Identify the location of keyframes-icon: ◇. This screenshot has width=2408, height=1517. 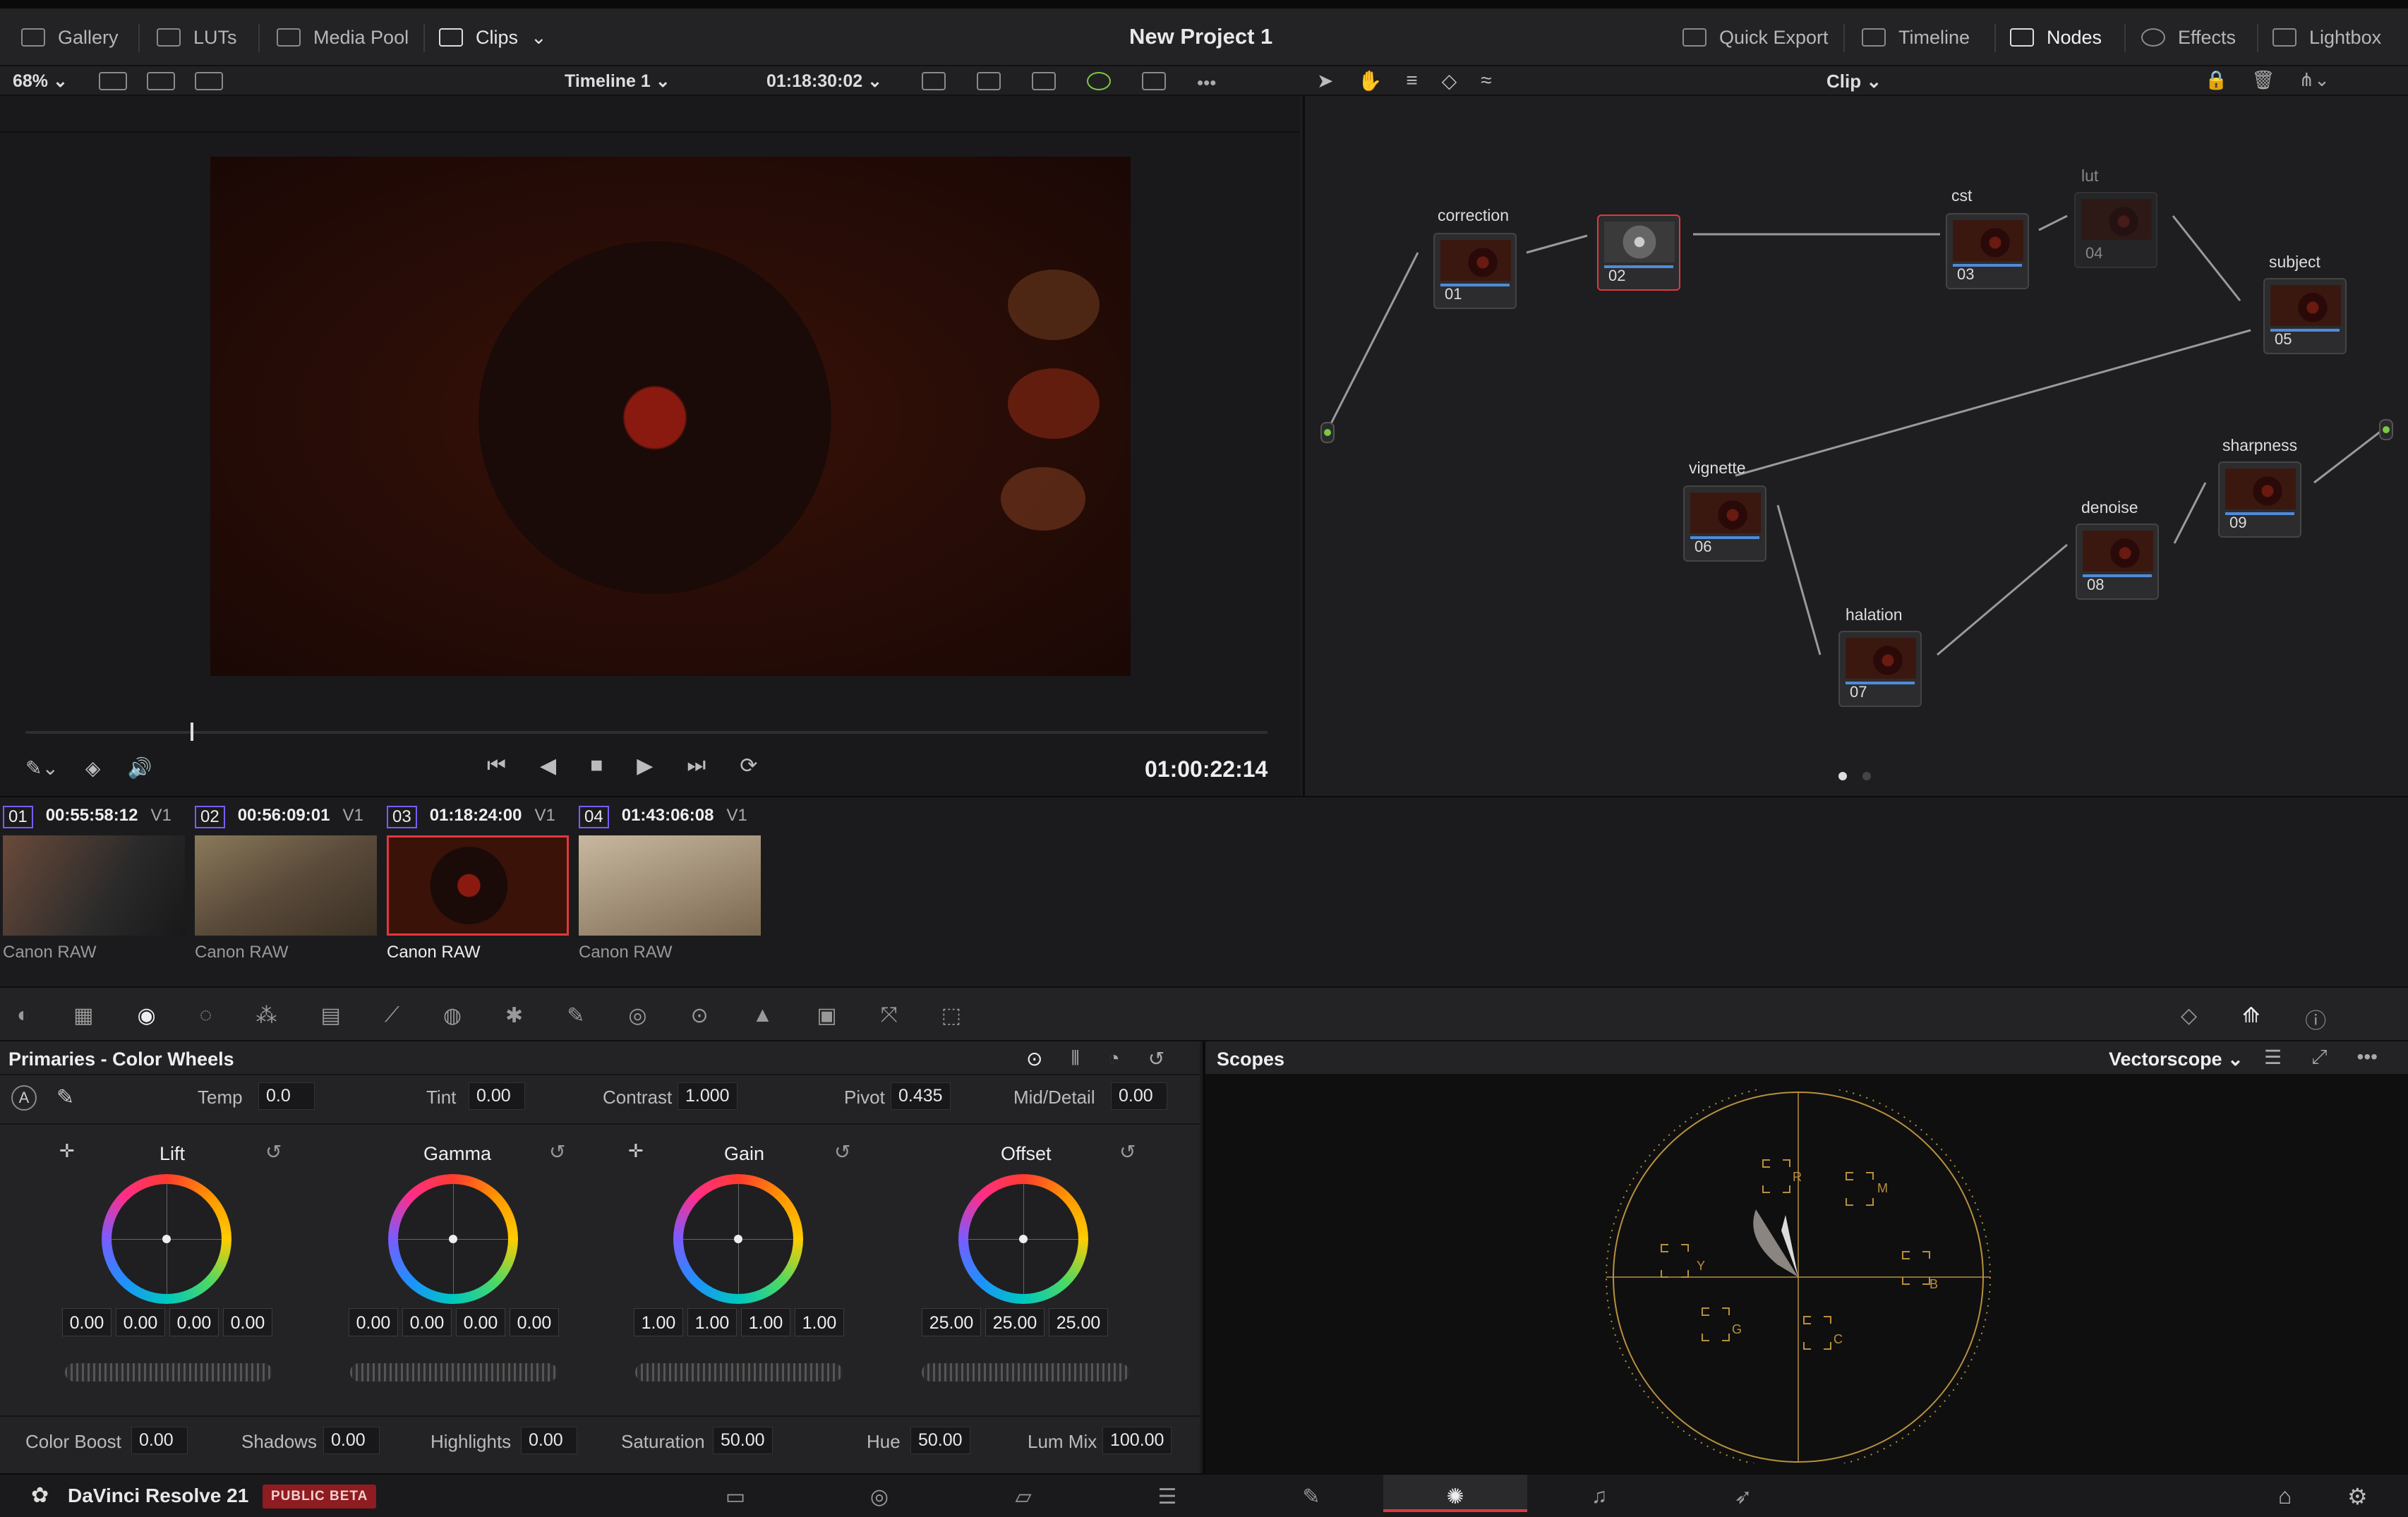
(2189, 1019).